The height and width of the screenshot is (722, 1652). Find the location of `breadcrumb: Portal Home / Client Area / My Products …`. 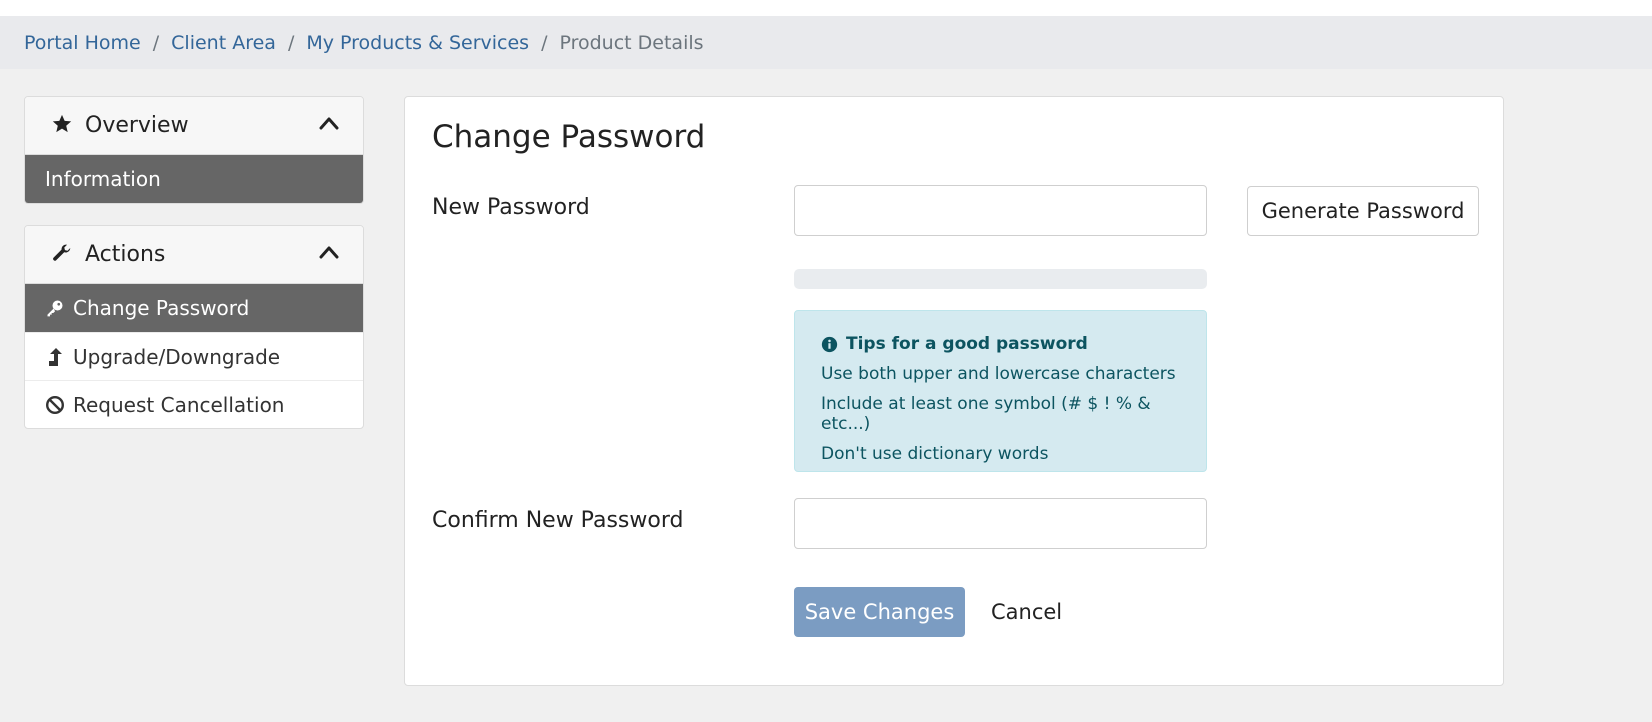

breadcrumb: Portal Home / Client Area / My Products … is located at coordinates (364, 42).